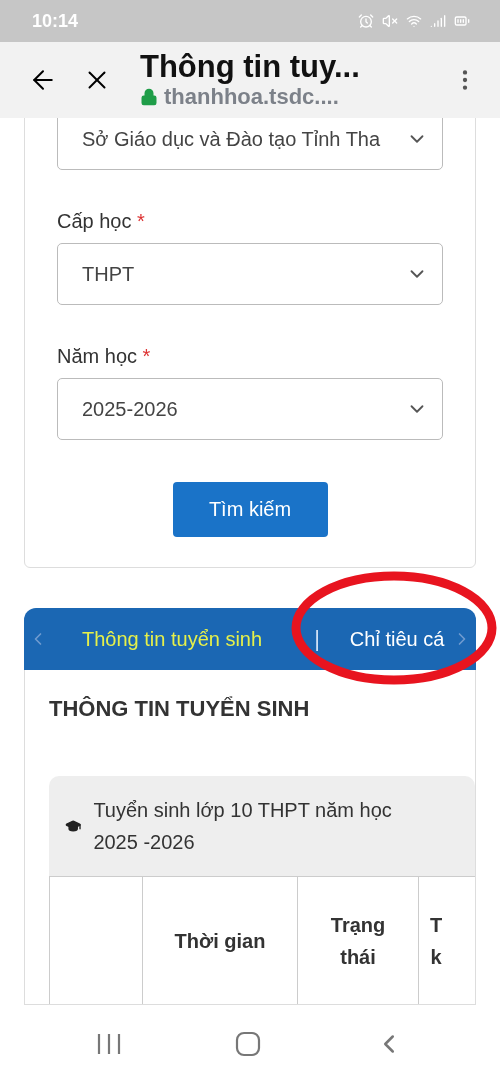 The width and height of the screenshot is (500, 1082). I want to click on recent-apps-icon, so click(109, 1043).